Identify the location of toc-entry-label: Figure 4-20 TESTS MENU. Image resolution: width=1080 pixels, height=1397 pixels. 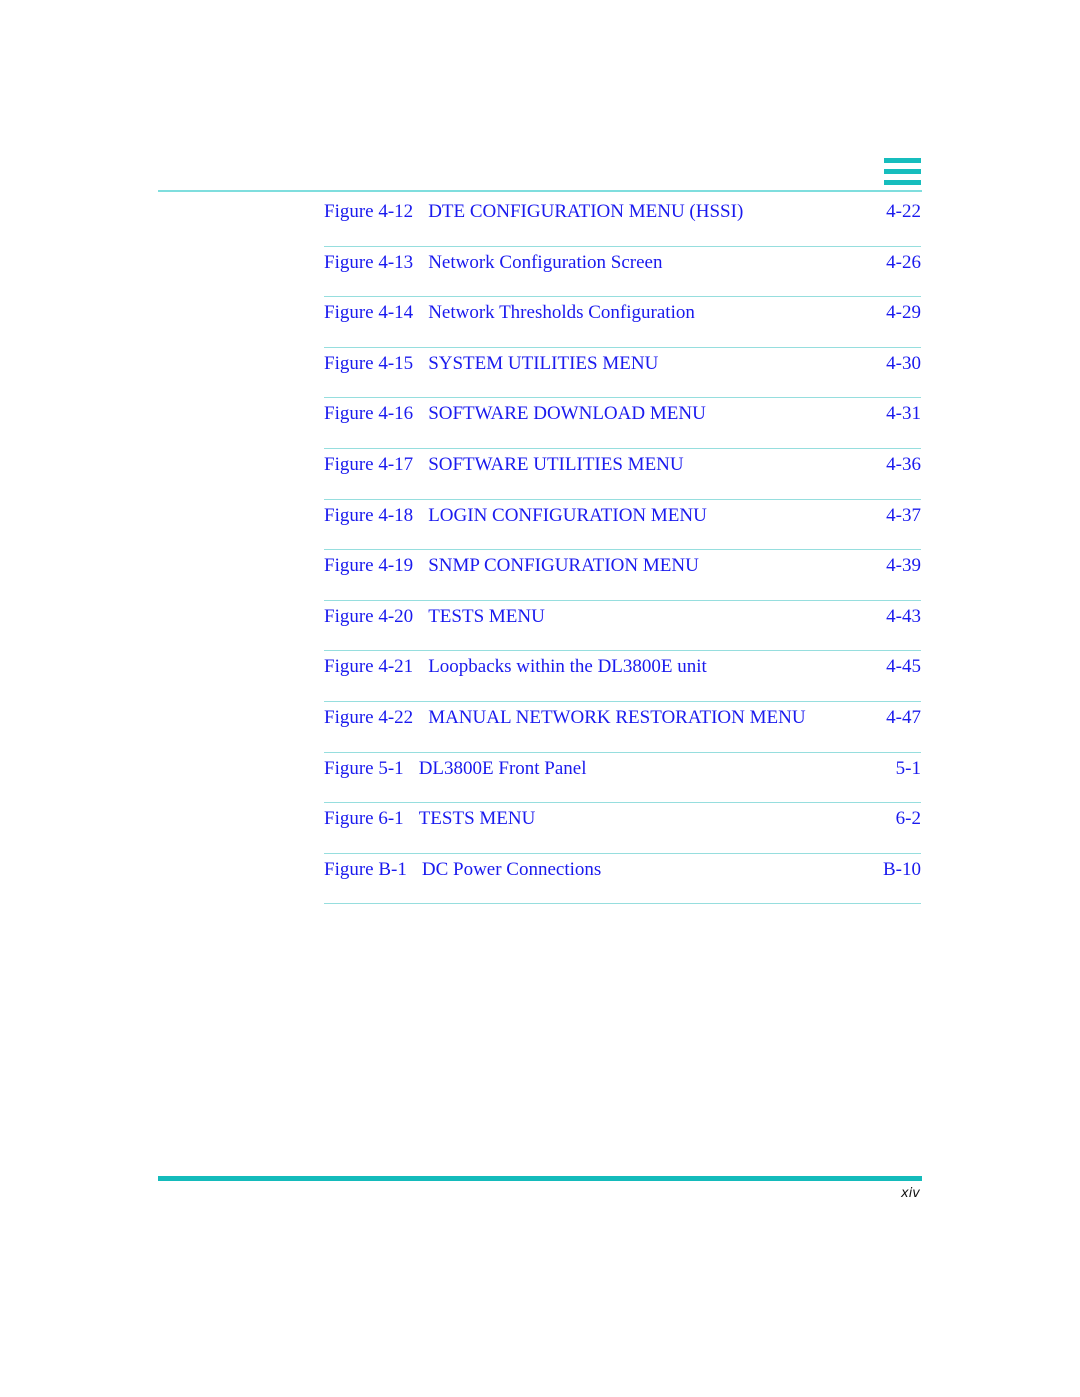
(434, 617).